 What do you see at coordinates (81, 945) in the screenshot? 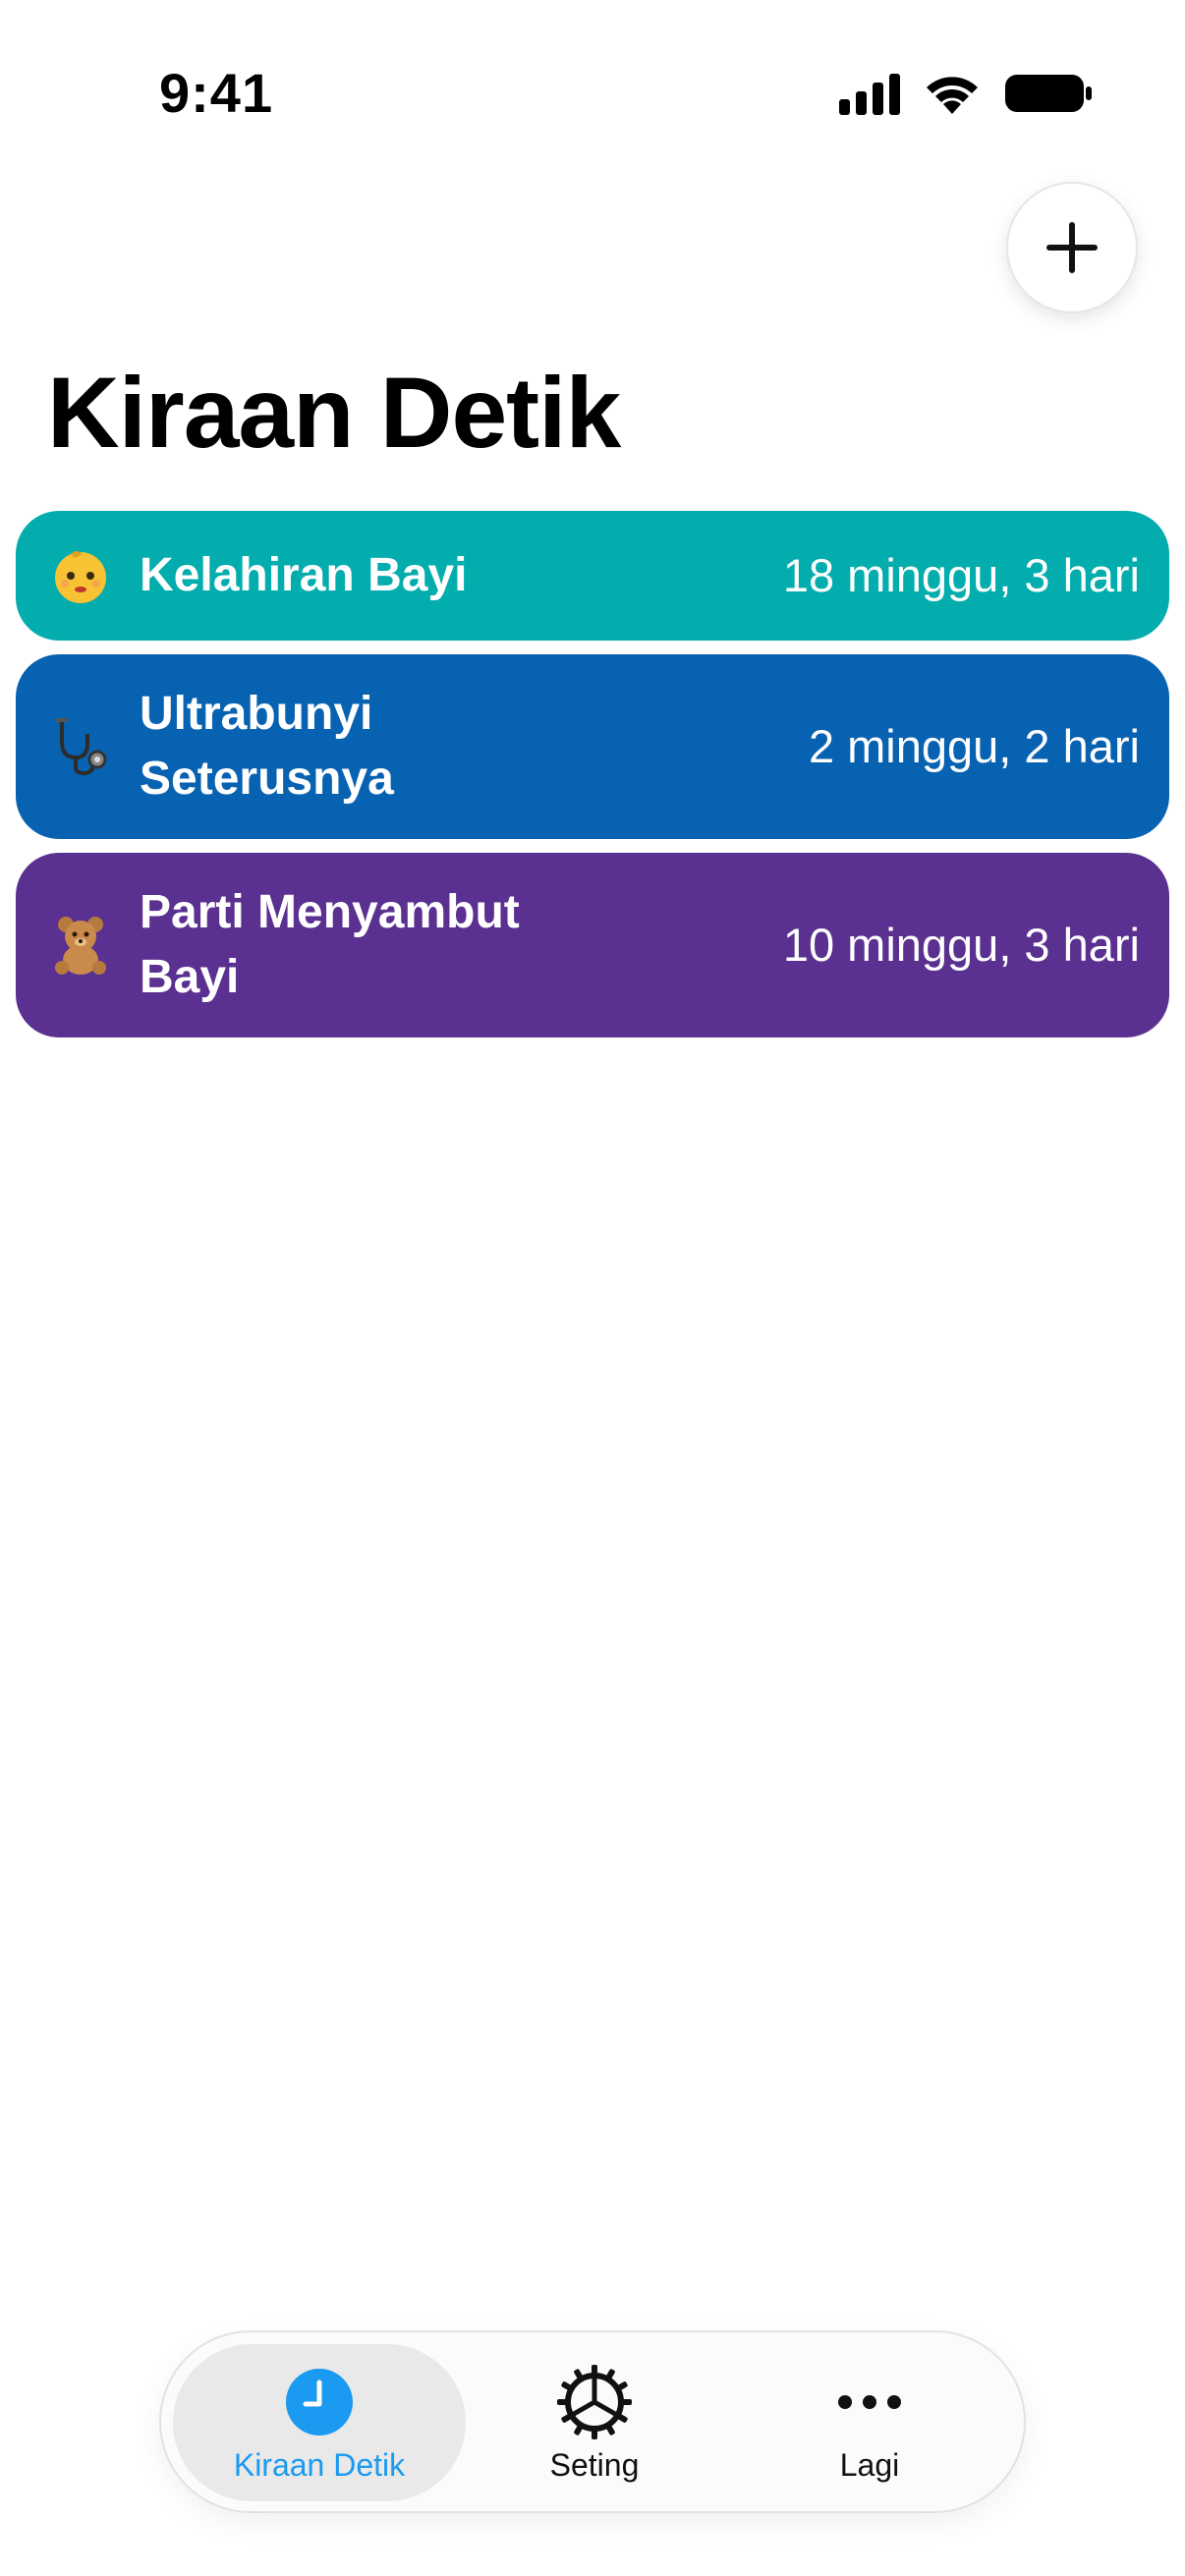
I see `teddy-bear-icon` at bounding box center [81, 945].